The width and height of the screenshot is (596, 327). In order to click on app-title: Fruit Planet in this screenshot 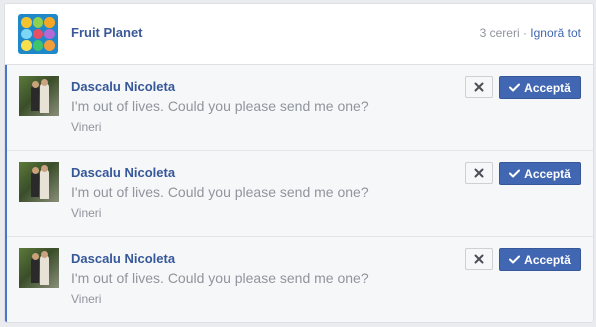, I will do `click(107, 32)`.